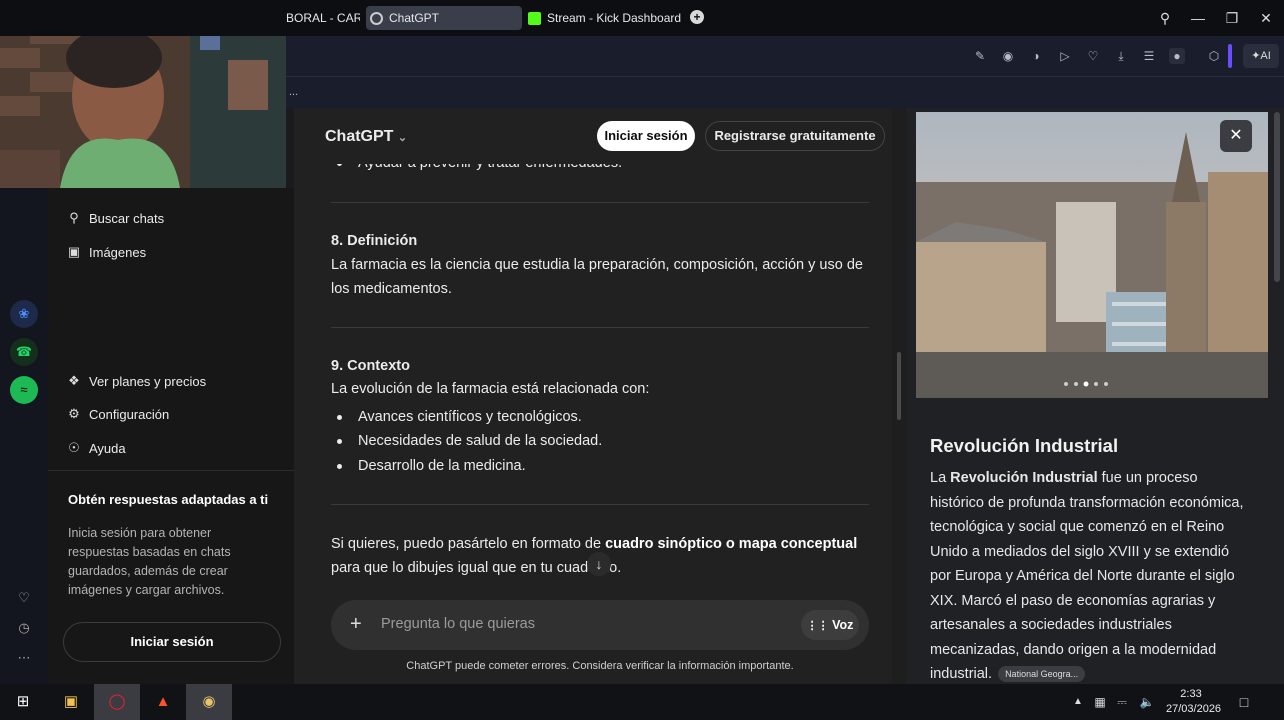 The image size is (1284, 720). Describe the element at coordinates (1191, 694) in the screenshot. I see `clock-time: 2:33` at that location.